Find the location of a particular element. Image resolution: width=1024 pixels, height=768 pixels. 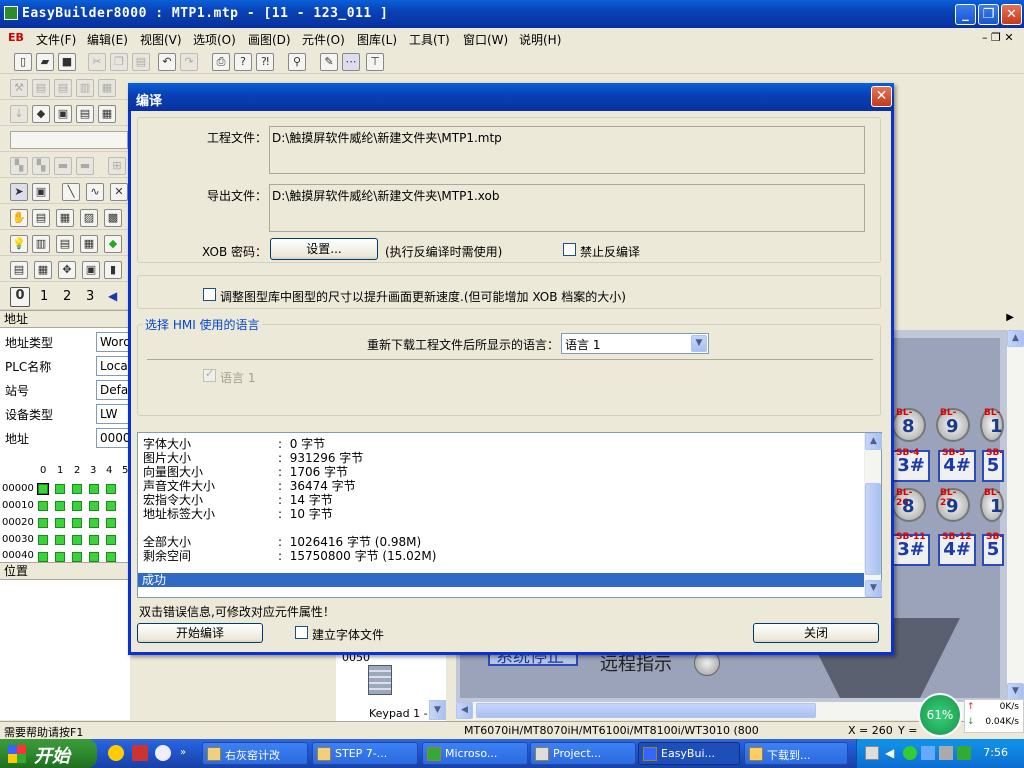

menu-library: 图库(L) is located at coordinates (377, 39).